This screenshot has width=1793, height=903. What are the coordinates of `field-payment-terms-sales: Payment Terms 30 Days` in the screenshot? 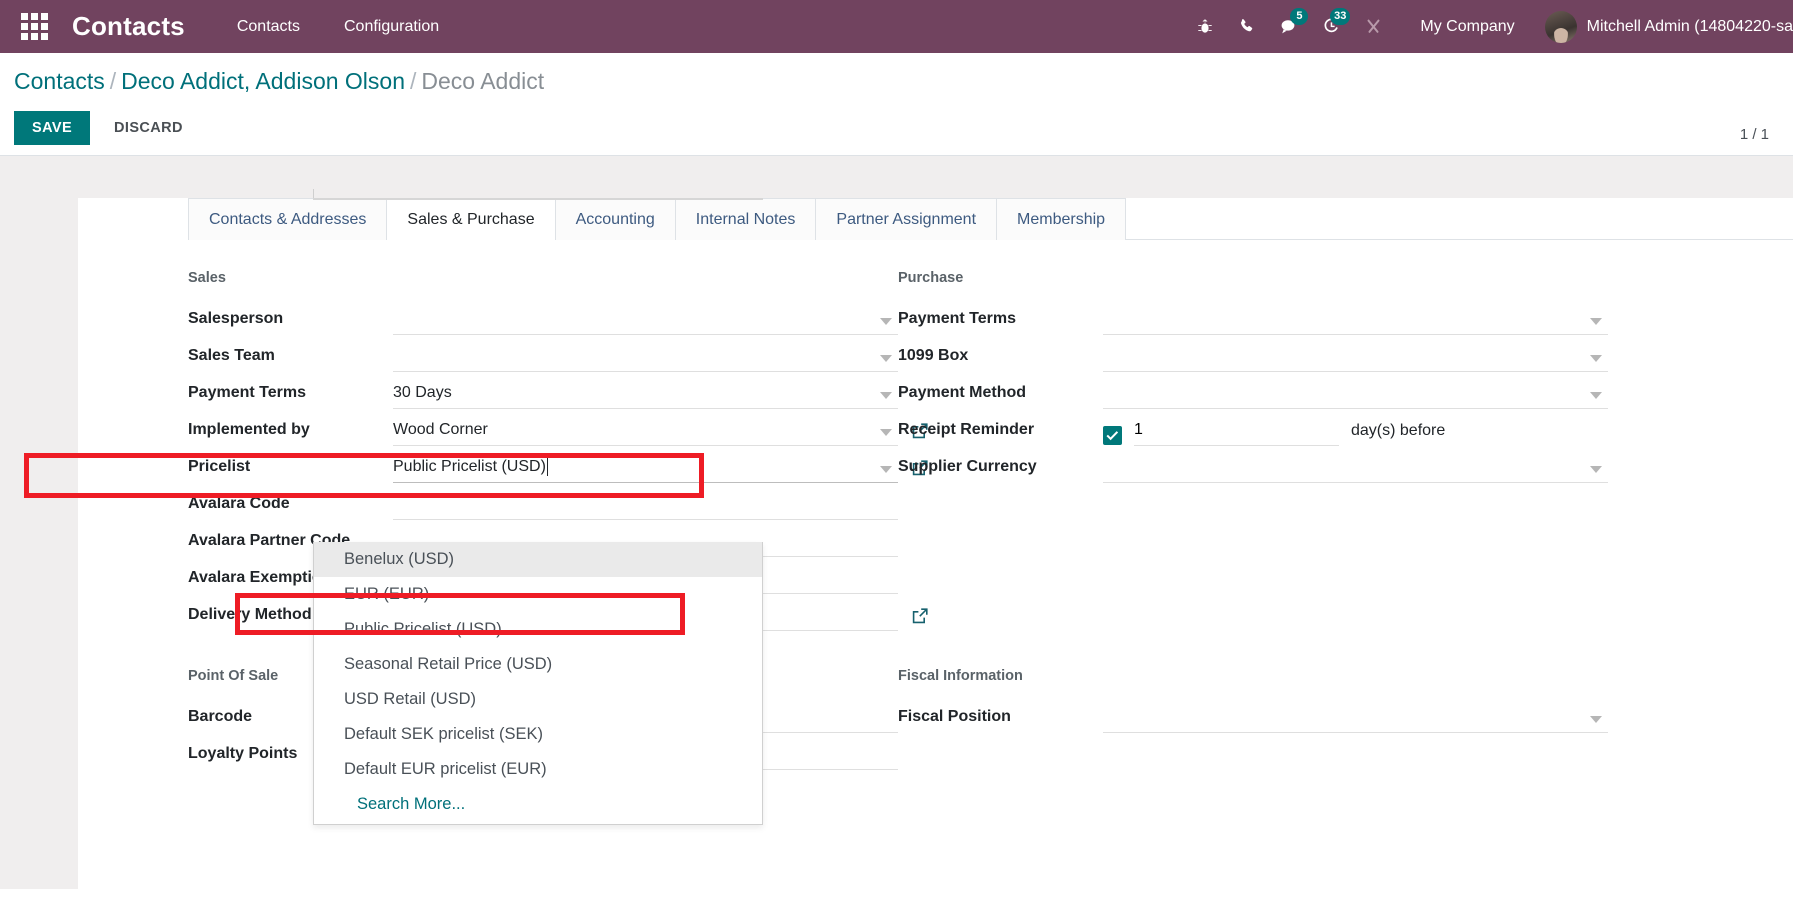 It's located at (543, 390).